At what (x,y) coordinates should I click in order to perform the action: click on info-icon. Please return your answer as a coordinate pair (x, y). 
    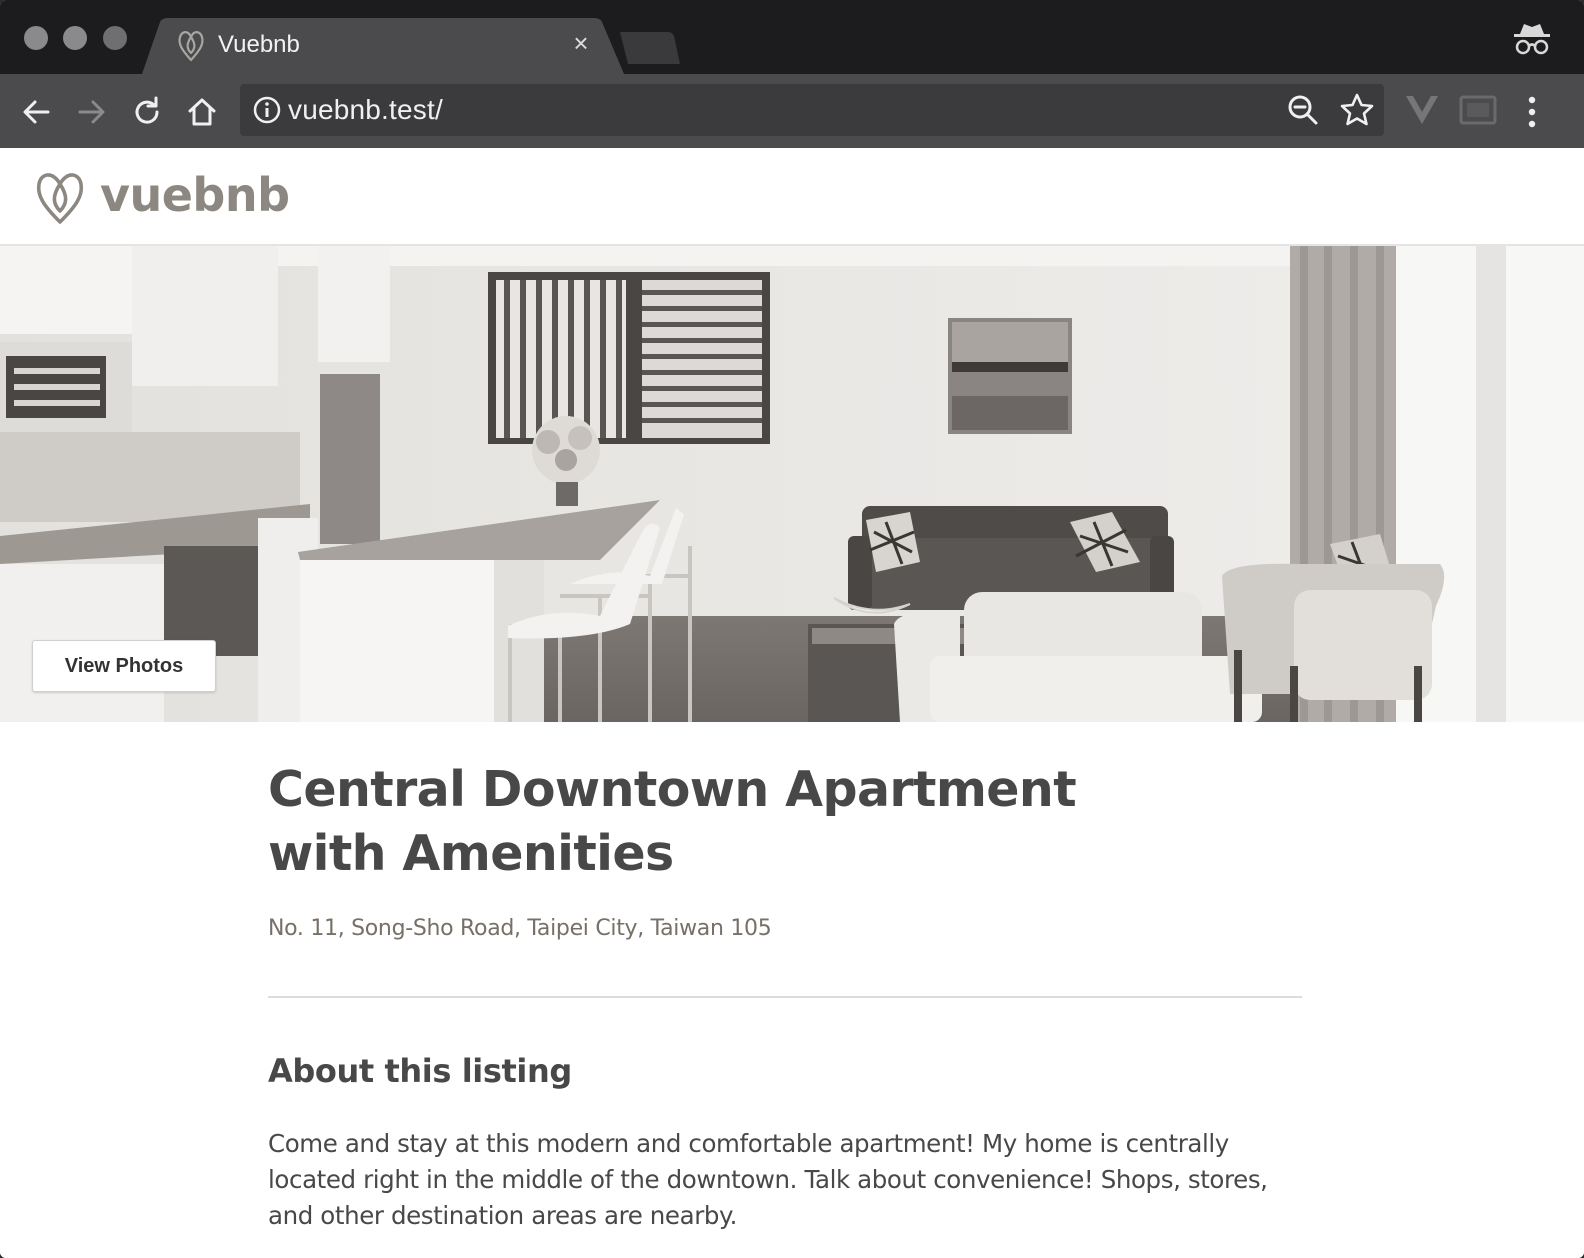
    Looking at the image, I should click on (267, 110).